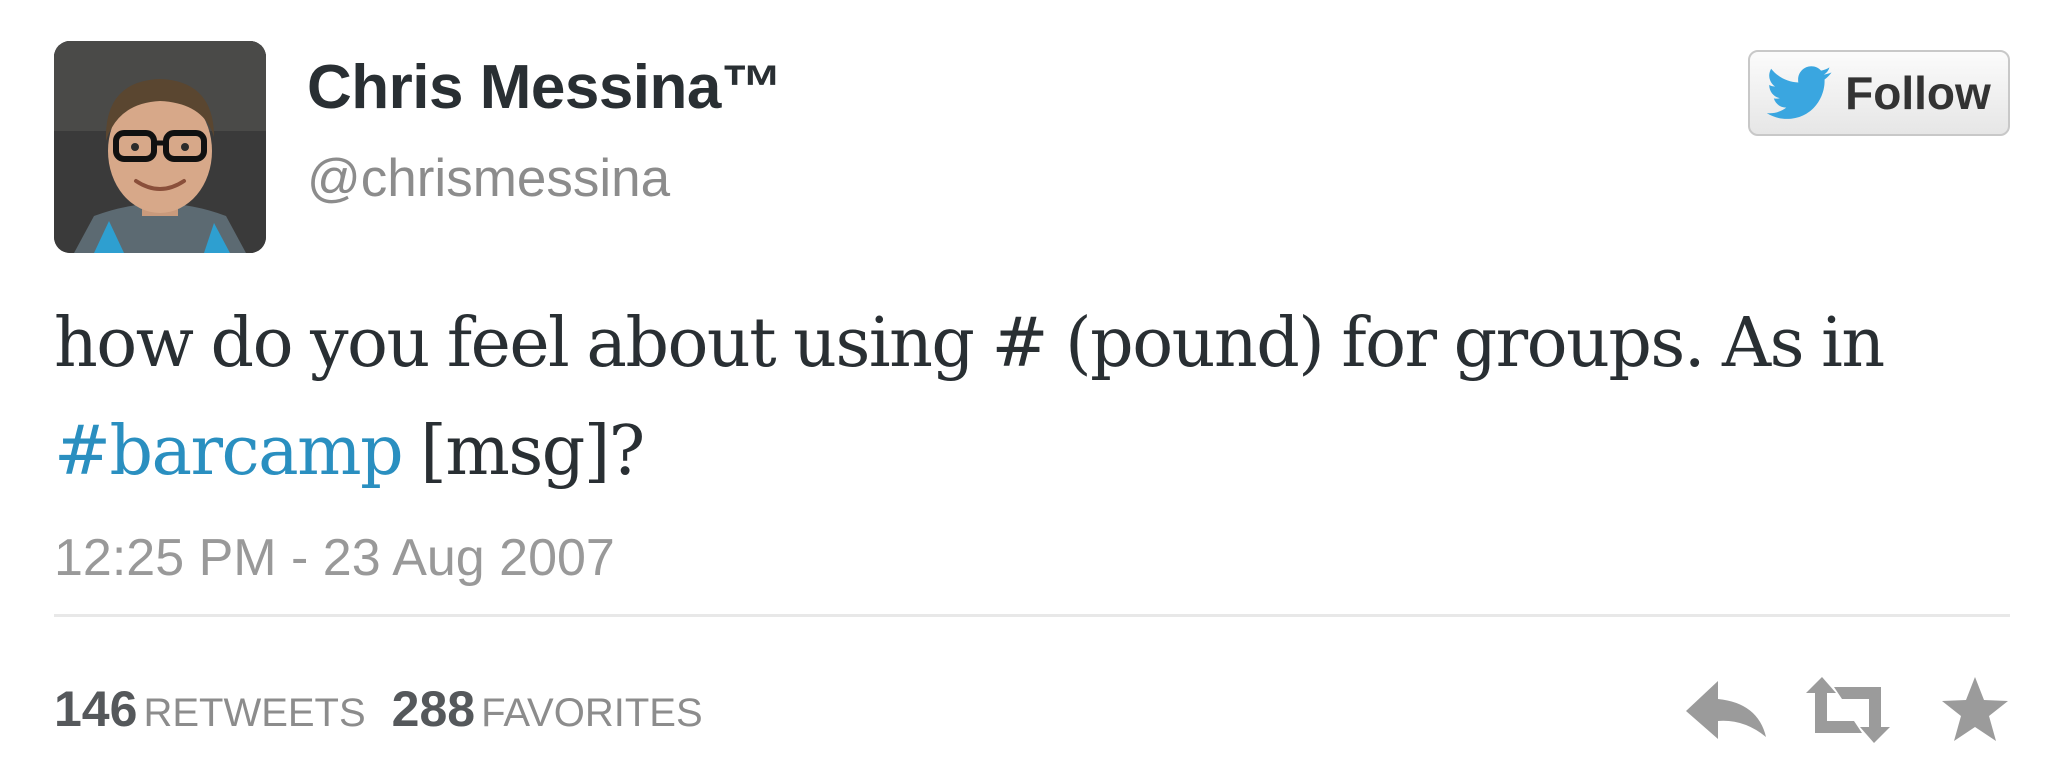 Image resolution: width=2056 pixels, height=774 pixels. What do you see at coordinates (1726, 710) in the screenshot?
I see `reply-icon` at bounding box center [1726, 710].